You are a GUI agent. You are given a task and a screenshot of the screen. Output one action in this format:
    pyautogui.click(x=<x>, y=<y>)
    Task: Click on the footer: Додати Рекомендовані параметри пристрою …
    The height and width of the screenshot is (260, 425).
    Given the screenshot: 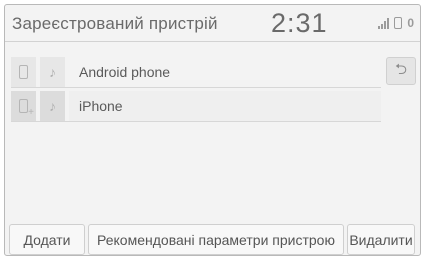 What is the action you would take?
    pyautogui.click(x=212, y=239)
    